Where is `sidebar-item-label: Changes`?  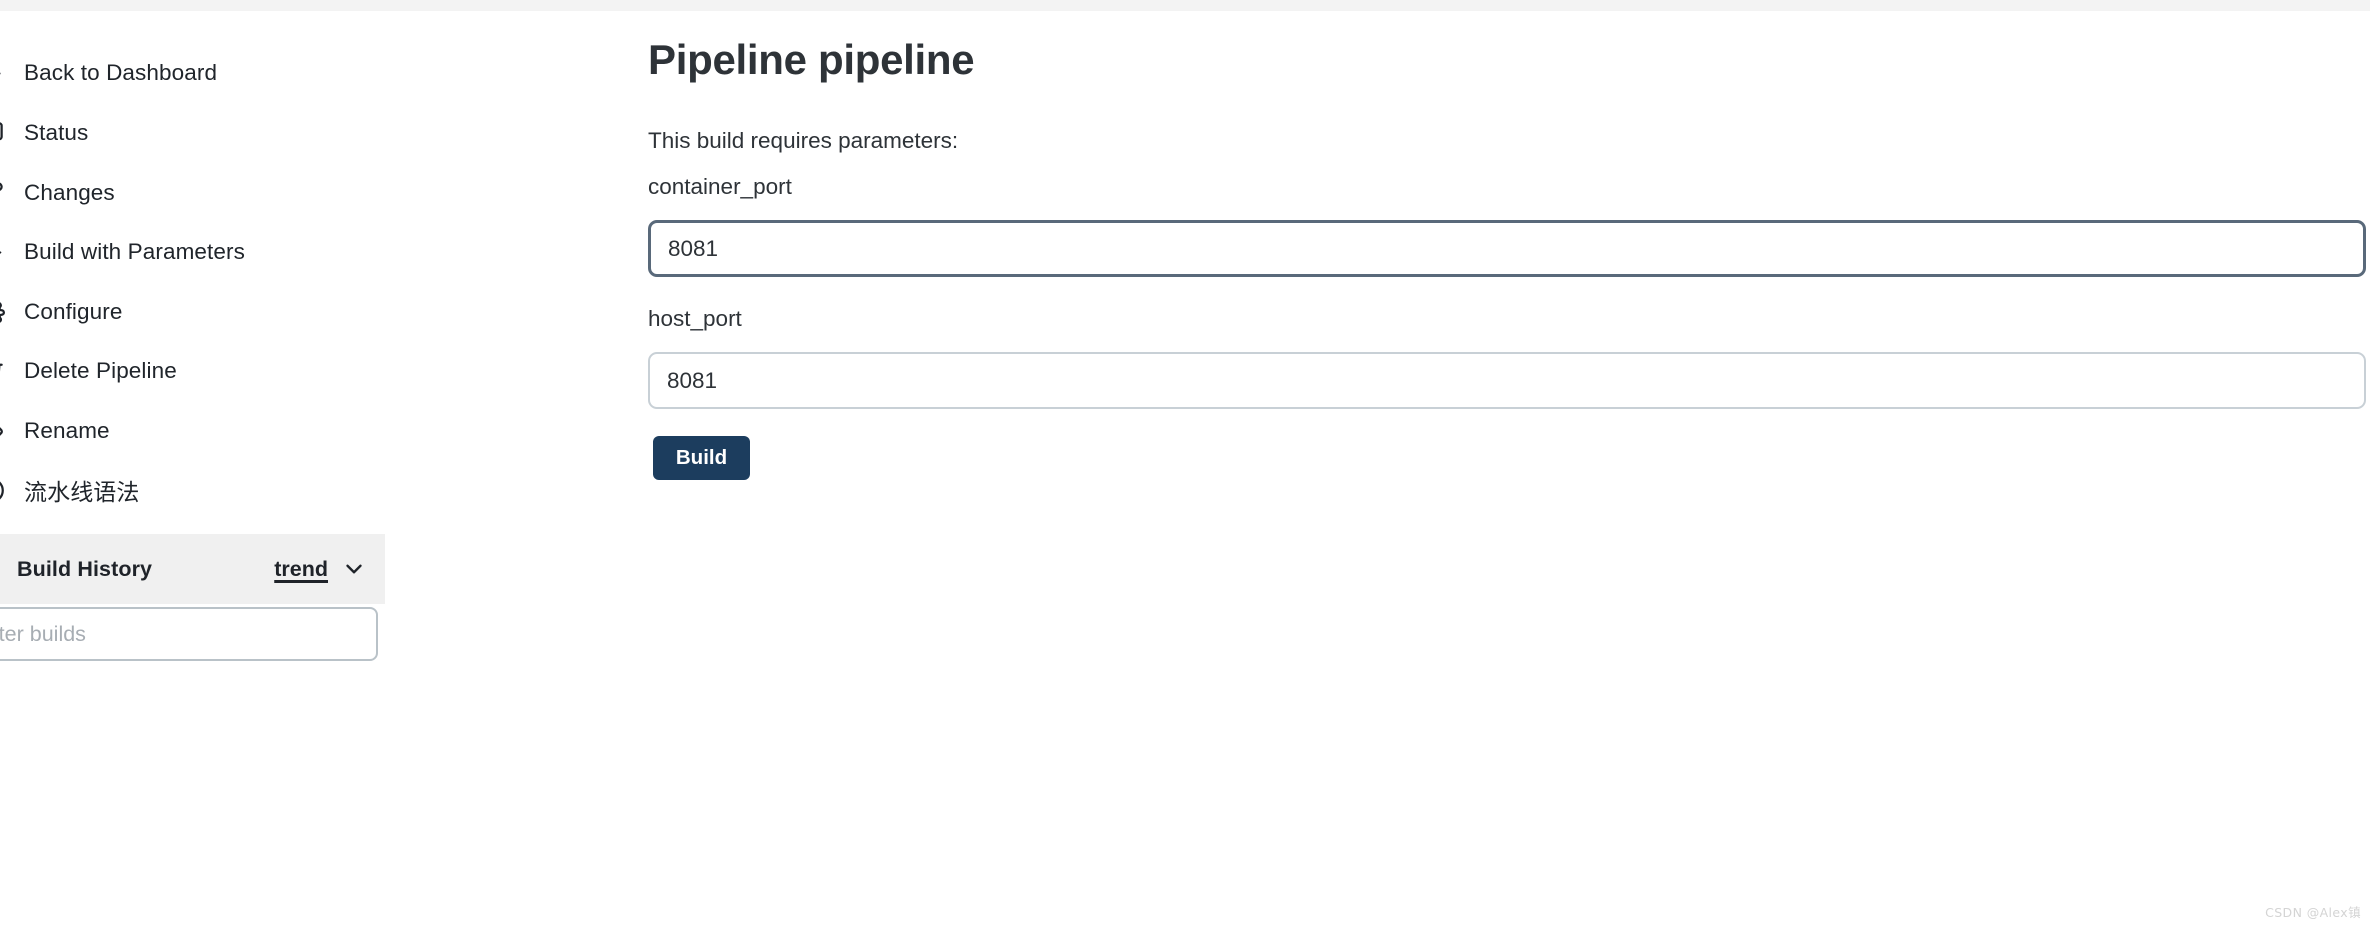 sidebar-item-label: Changes is located at coordinates (69, 192).